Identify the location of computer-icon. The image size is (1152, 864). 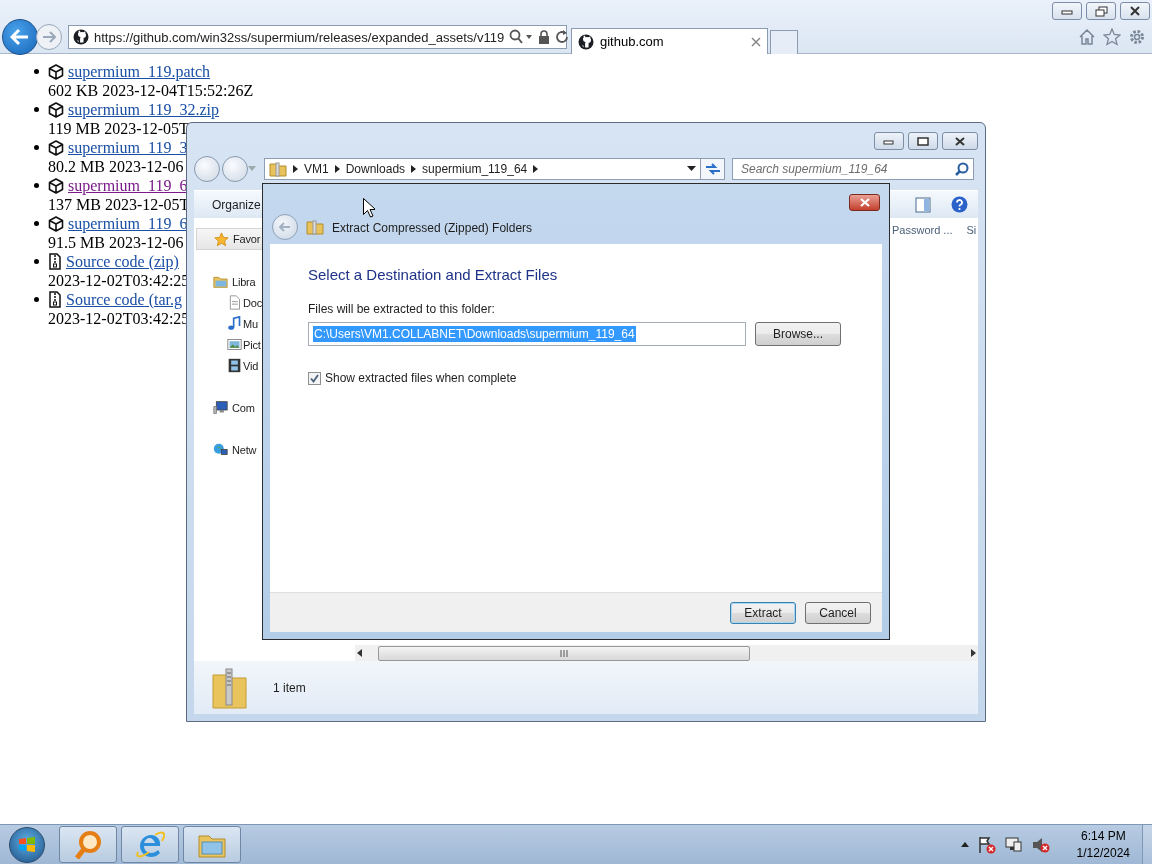
(220, 407).